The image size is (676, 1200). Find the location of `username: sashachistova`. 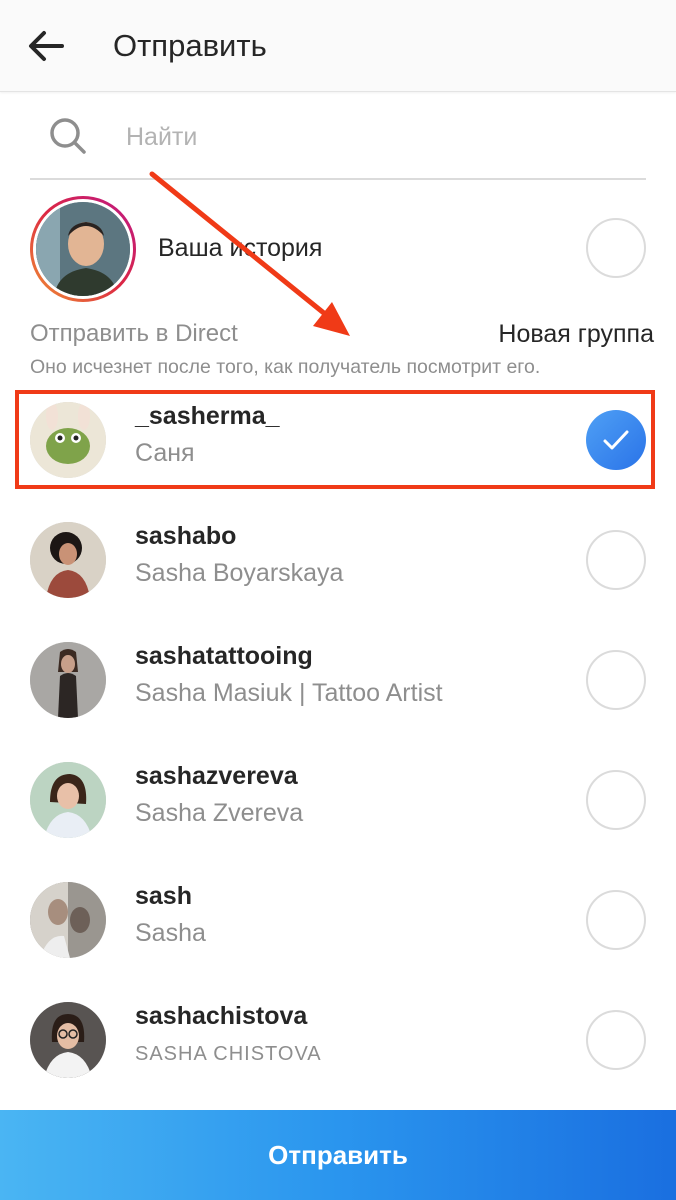

username: sashachistova is located at coordinates (221, 1016).